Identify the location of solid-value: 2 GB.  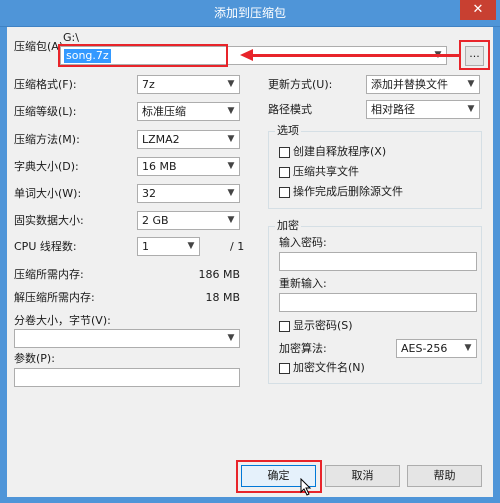
(155, 220).